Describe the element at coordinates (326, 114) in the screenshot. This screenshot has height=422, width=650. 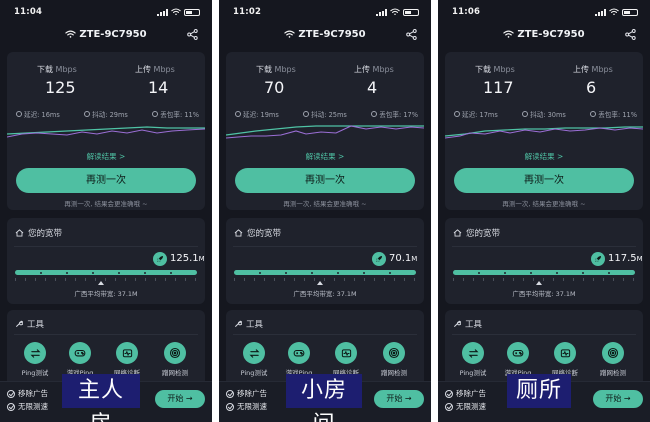
I see `metrics-row: 延迟: 19ms 抖动: 25ms 丢包率: 17%` at that location.